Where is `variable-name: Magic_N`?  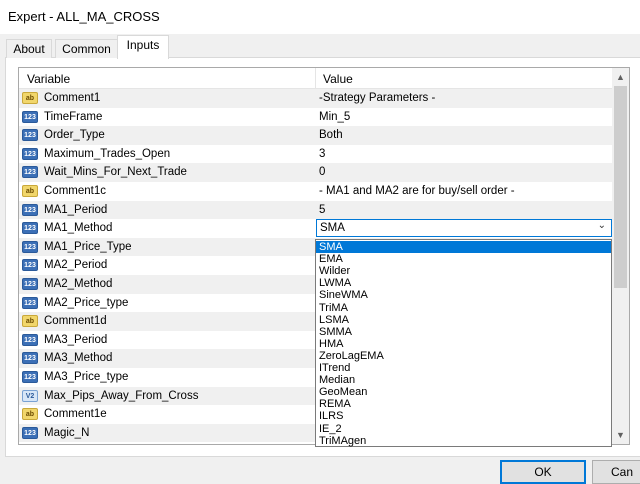
variable-name: Magic_N is located at coordinates (67, 432).